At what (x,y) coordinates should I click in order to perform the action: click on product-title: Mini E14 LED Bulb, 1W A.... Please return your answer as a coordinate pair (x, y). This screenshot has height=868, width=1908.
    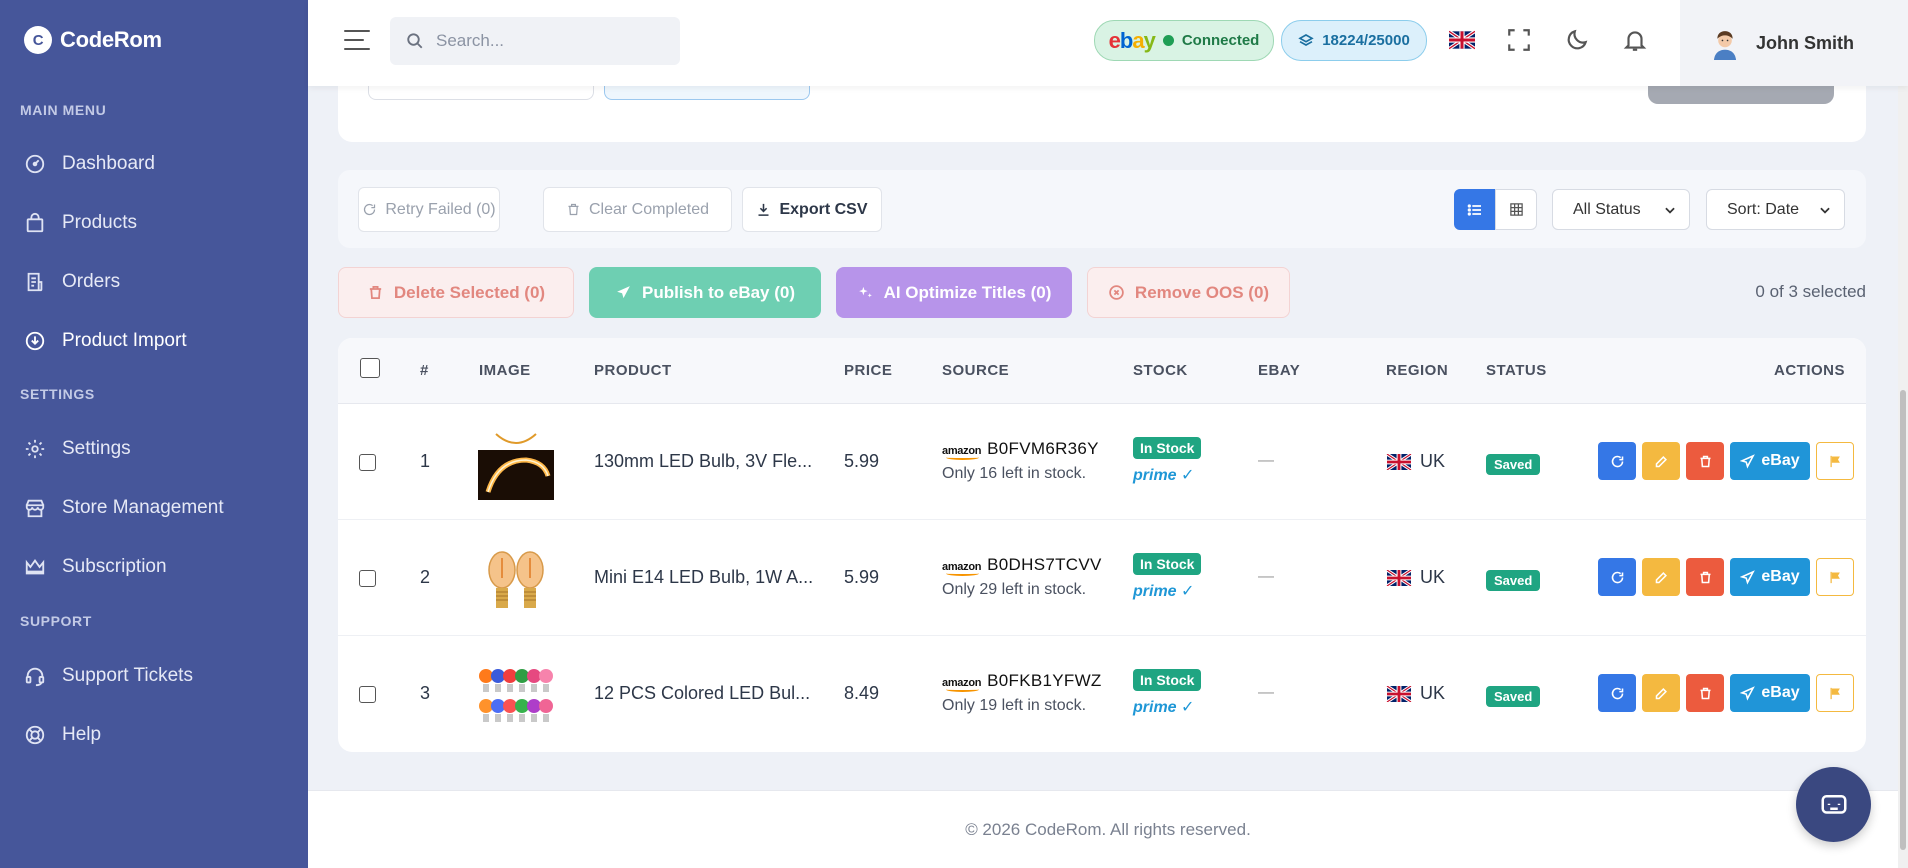
    Looking at the image, I should click on (703, 577).